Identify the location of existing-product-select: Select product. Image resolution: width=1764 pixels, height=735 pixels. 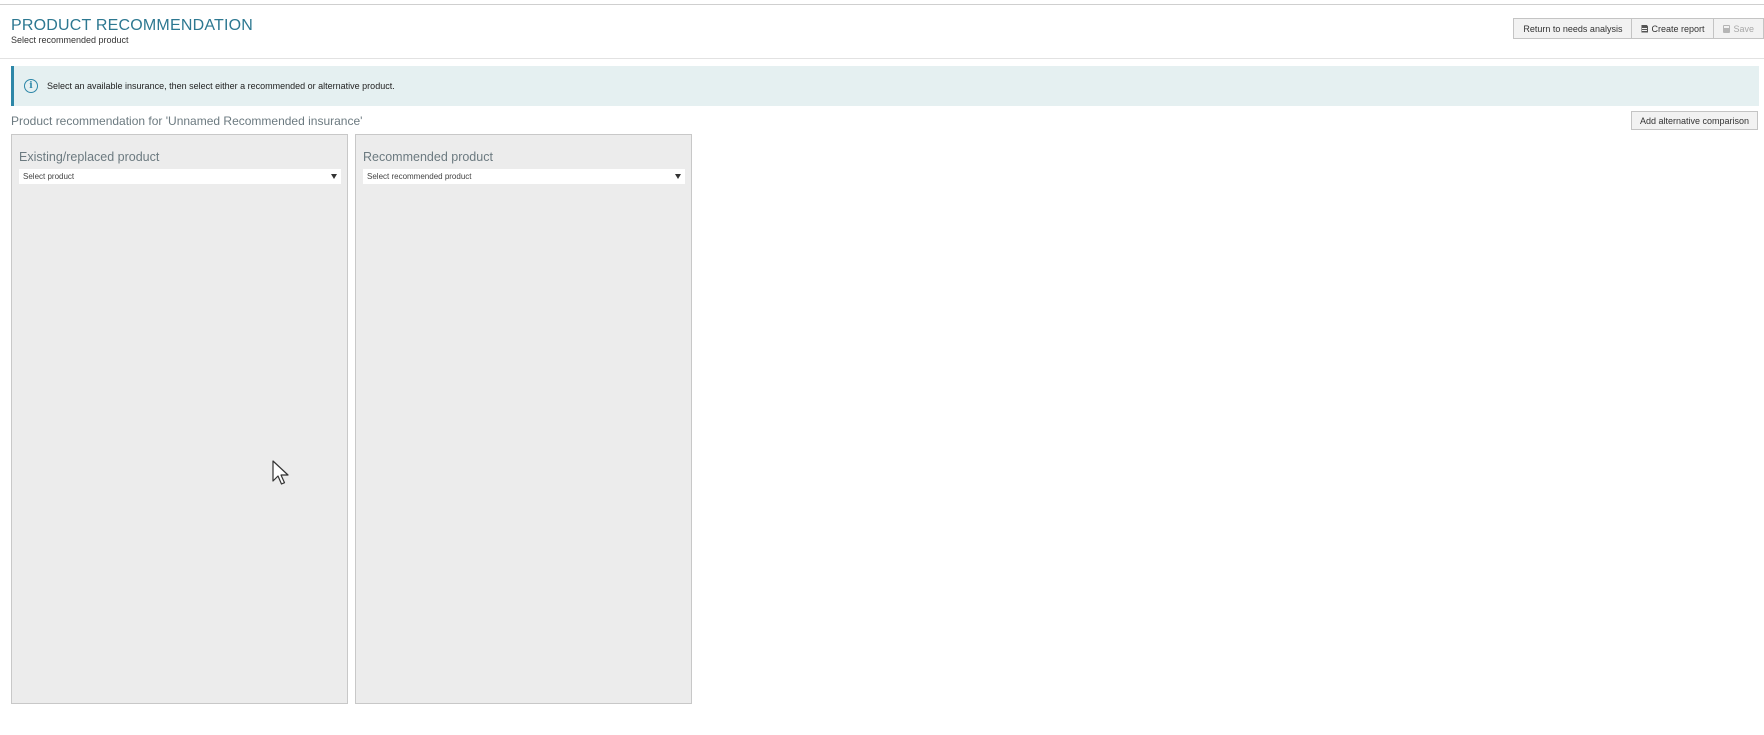
(180, 176).